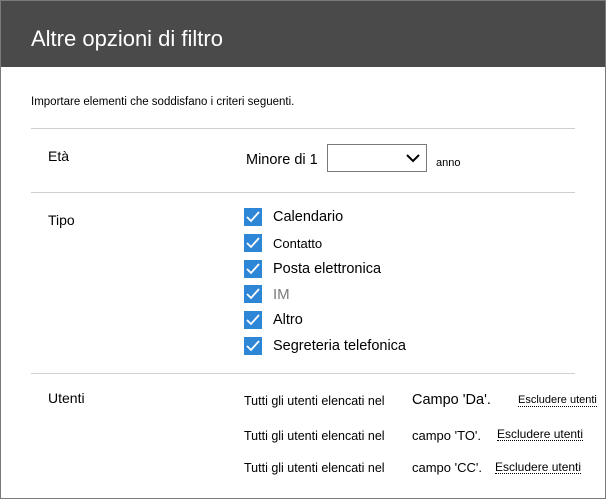 The image size is (606, 499). What do you see at coordinates (61, 220) in the screenshot?
I see `type-section-label: Tipo` at bounding box center [61, 220].